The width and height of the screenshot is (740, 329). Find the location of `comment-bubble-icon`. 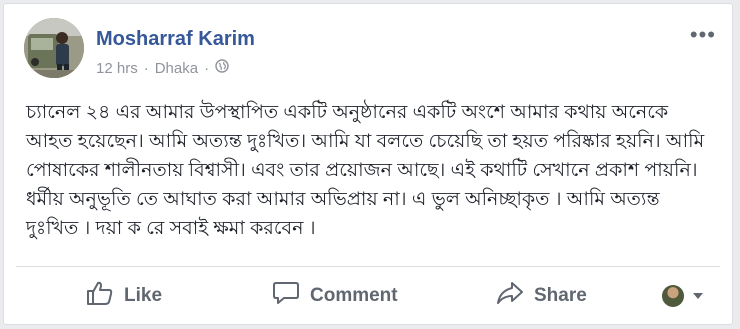

comment-bubble-icon is located at coordinates (286, 296).